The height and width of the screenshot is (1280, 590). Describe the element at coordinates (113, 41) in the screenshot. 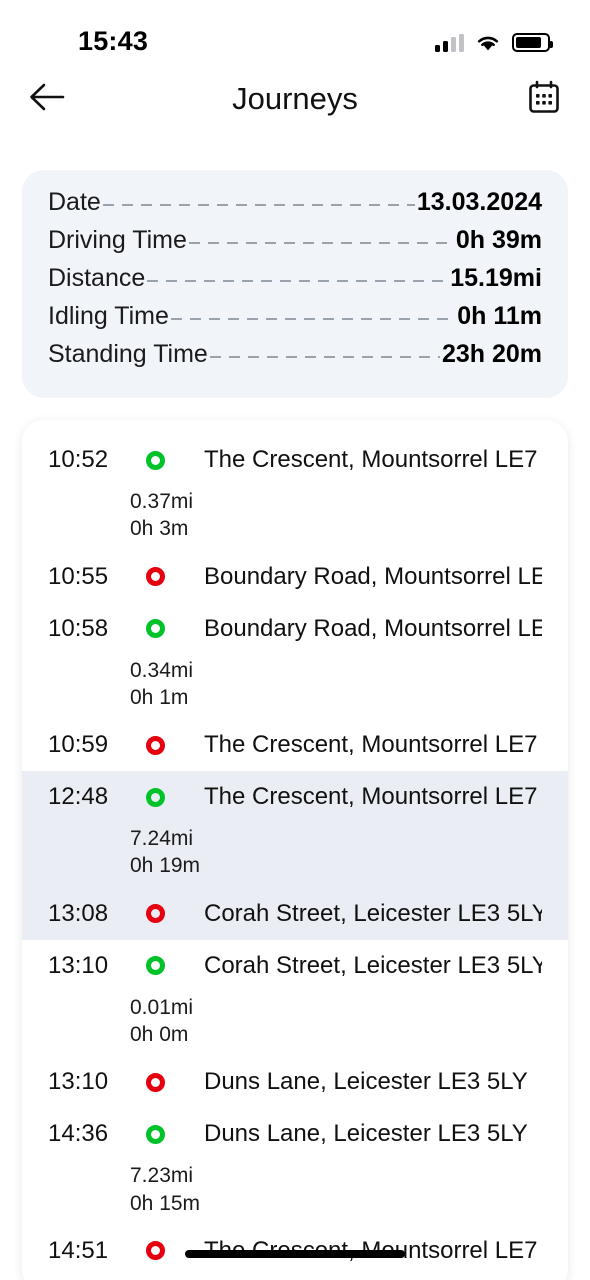

I see `status-bar-time: 15:43` at that location.